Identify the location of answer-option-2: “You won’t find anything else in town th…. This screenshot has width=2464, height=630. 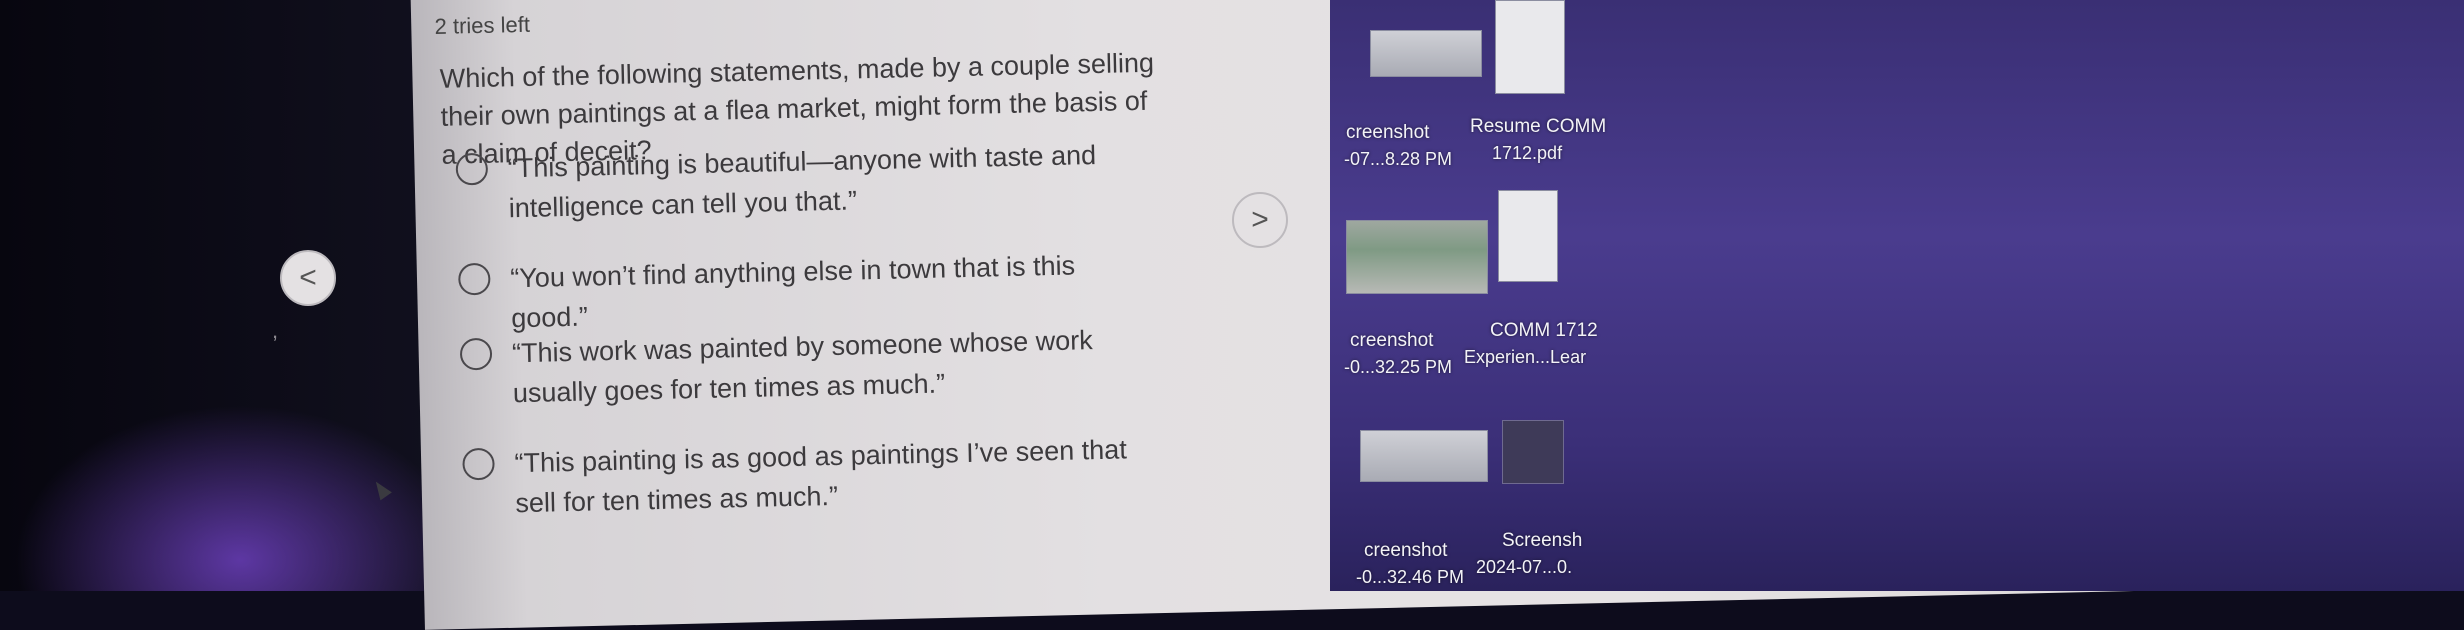
(818, 288).